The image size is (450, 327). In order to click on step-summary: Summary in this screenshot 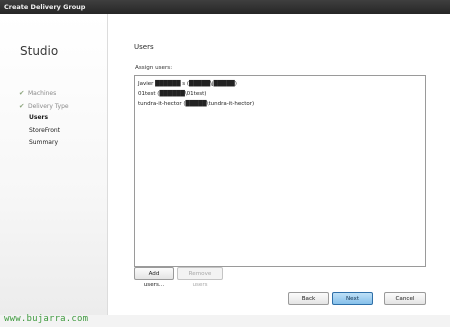, I will do `click(44, 143)`.